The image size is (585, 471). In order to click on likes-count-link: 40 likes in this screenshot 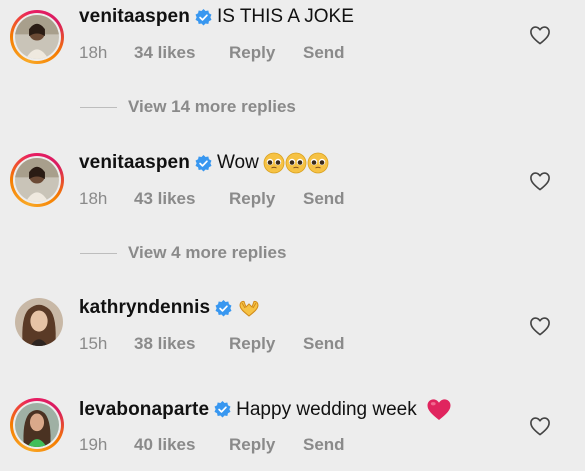, I will do `click(181, 445)`.